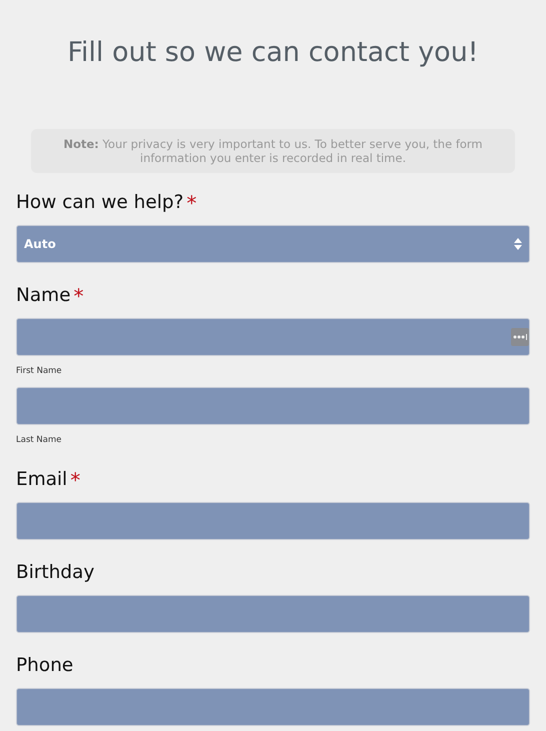 This screenshot has width=546, height=731. What do you see at coordinates (273, 151) in the screenshot?
I see `privacy-note: Note: Your privacy is very important to us. To better serve you, the form information you enter is recorded in real time.` at bounding box center [273, 151].